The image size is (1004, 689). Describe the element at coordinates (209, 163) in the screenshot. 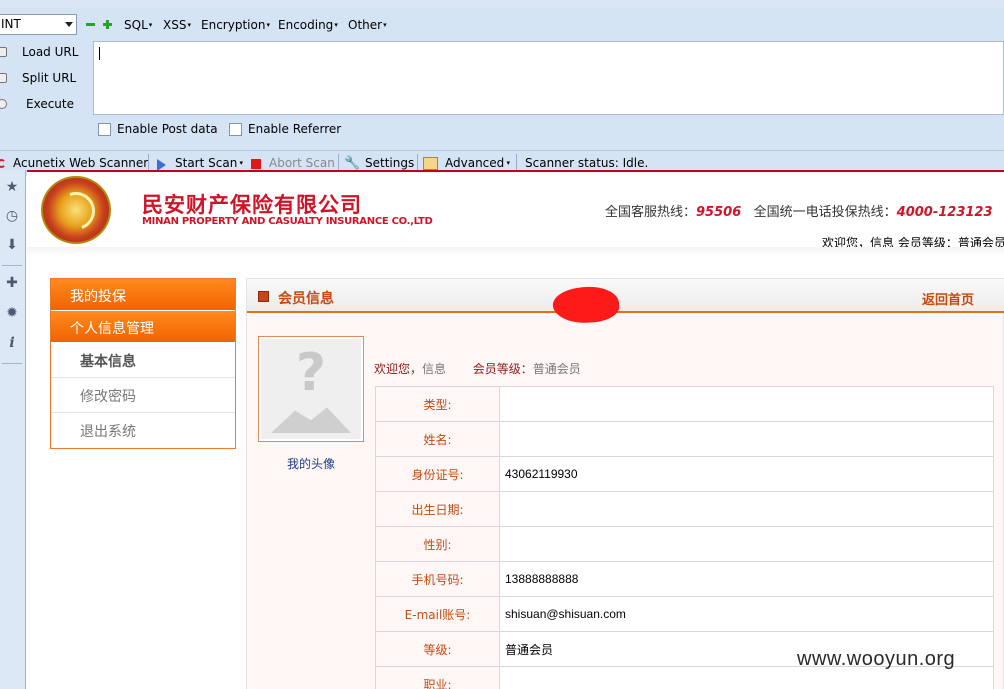

I see `start-scan-button: Start Scan ▾` at that location.